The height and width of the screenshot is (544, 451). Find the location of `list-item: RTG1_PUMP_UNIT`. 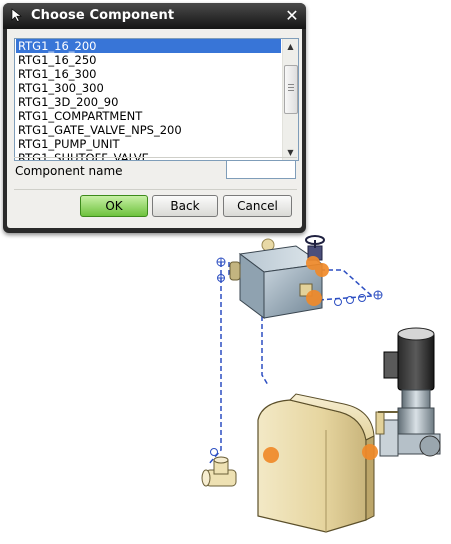

list-item: RTG1_PUMP_UNIT is located at coordinates (148, 144).